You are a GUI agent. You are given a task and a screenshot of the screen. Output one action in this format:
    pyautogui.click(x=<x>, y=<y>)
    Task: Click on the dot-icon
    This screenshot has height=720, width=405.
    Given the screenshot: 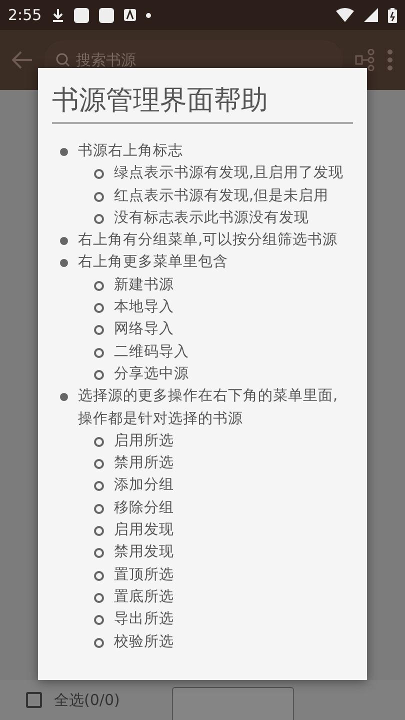 What is the action you would take?
    pyautogui.click(x=148, y=15)
    